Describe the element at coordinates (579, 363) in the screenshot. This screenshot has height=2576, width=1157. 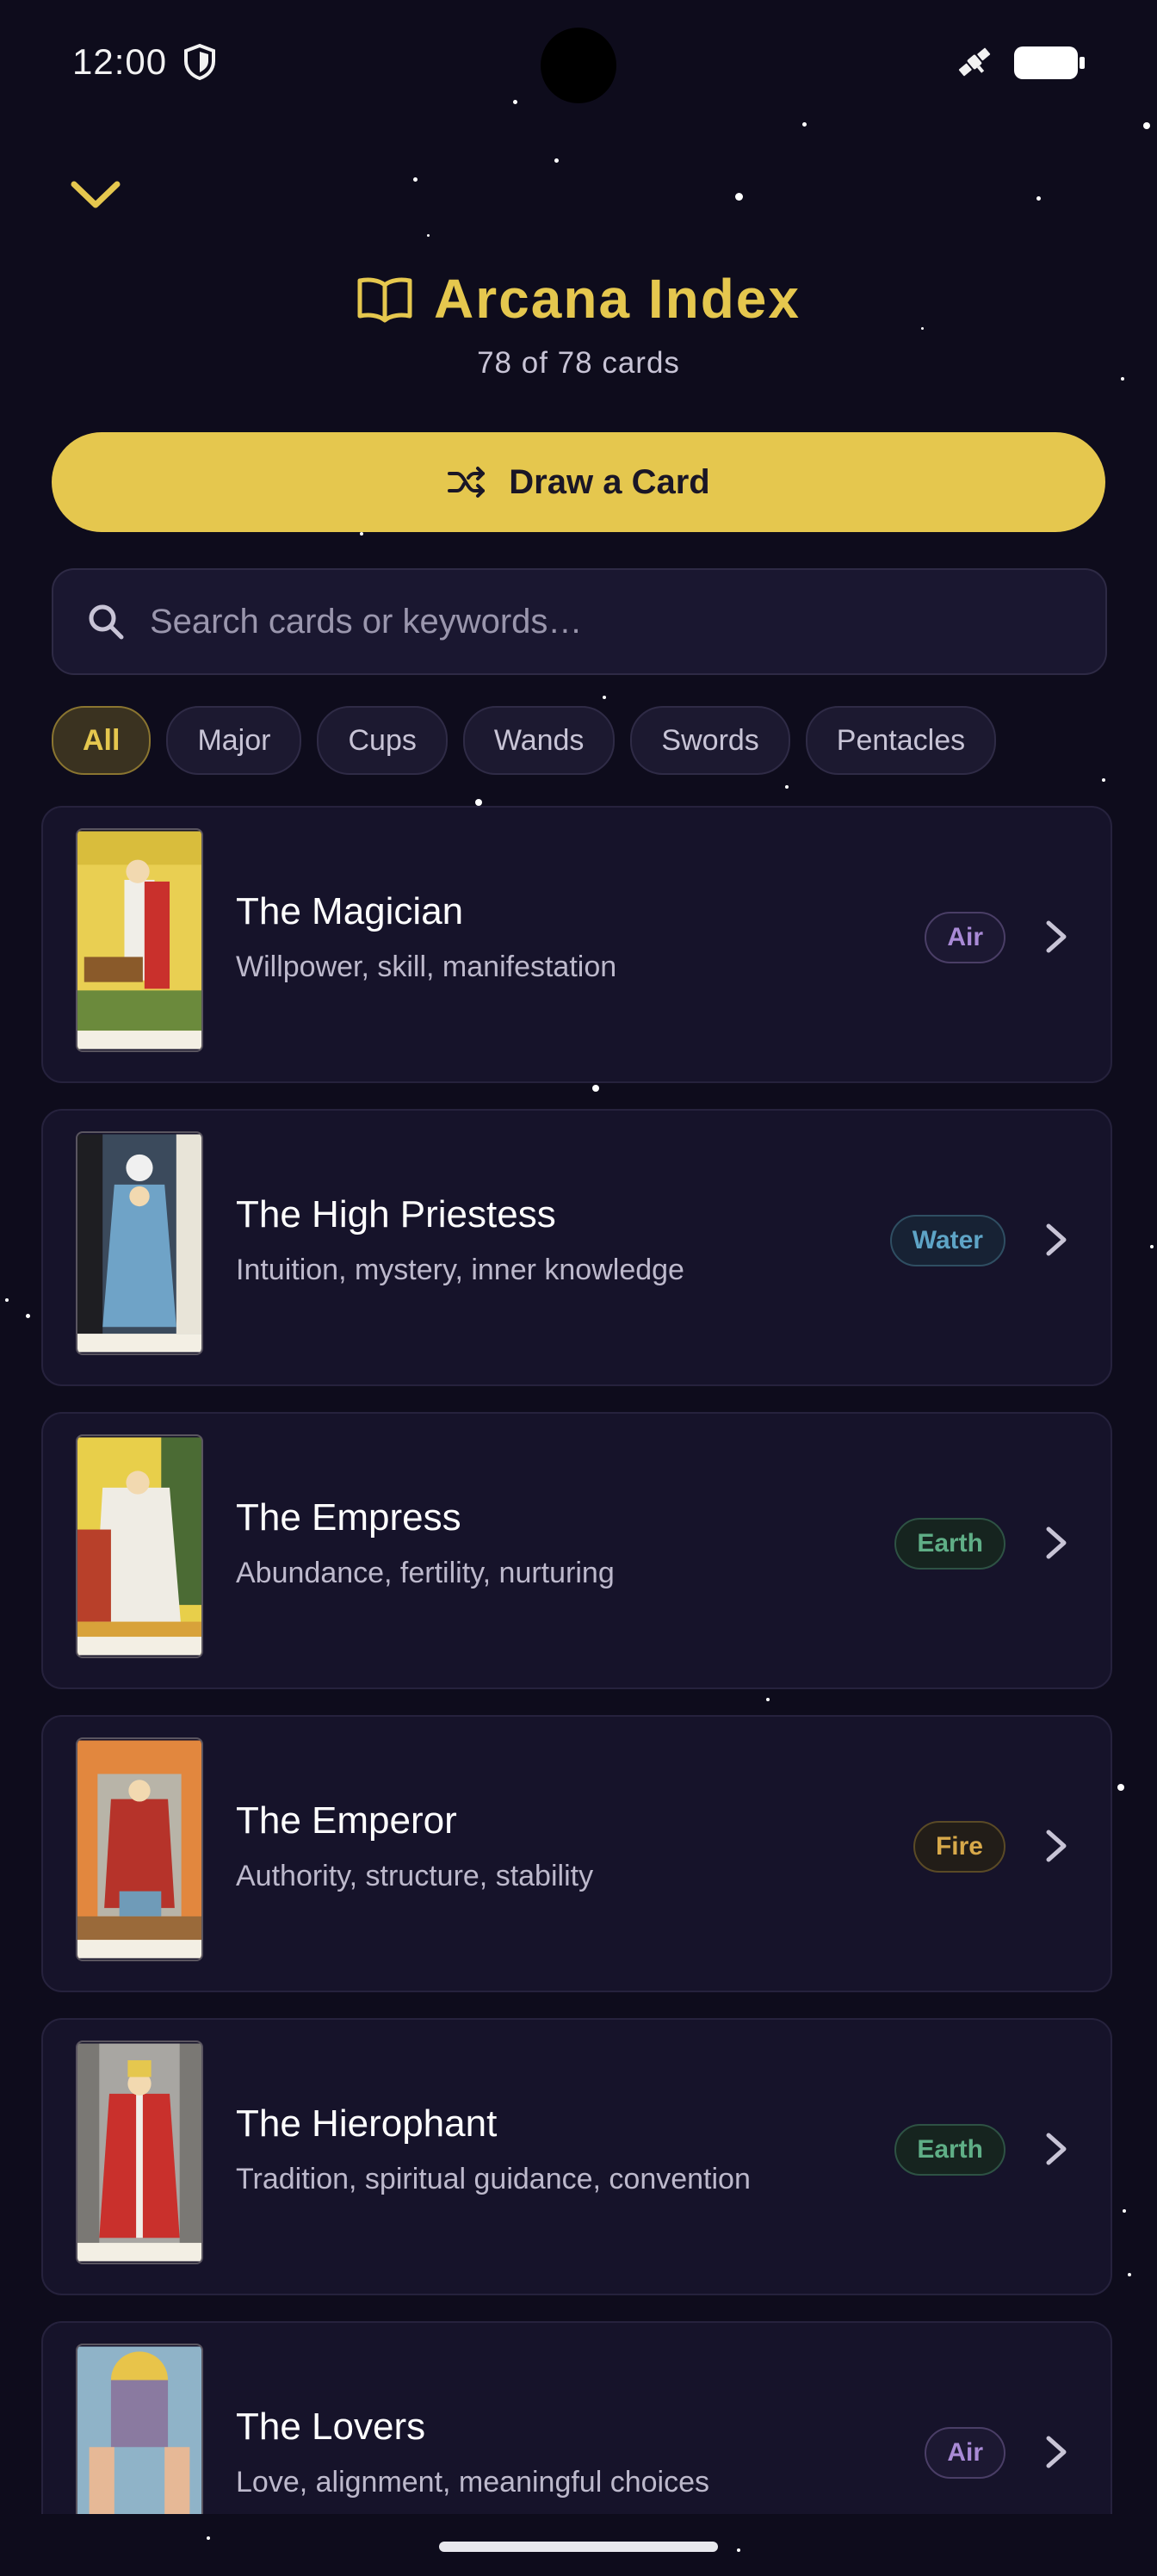
I see `card-count: 78 of 78 cards` at that location.